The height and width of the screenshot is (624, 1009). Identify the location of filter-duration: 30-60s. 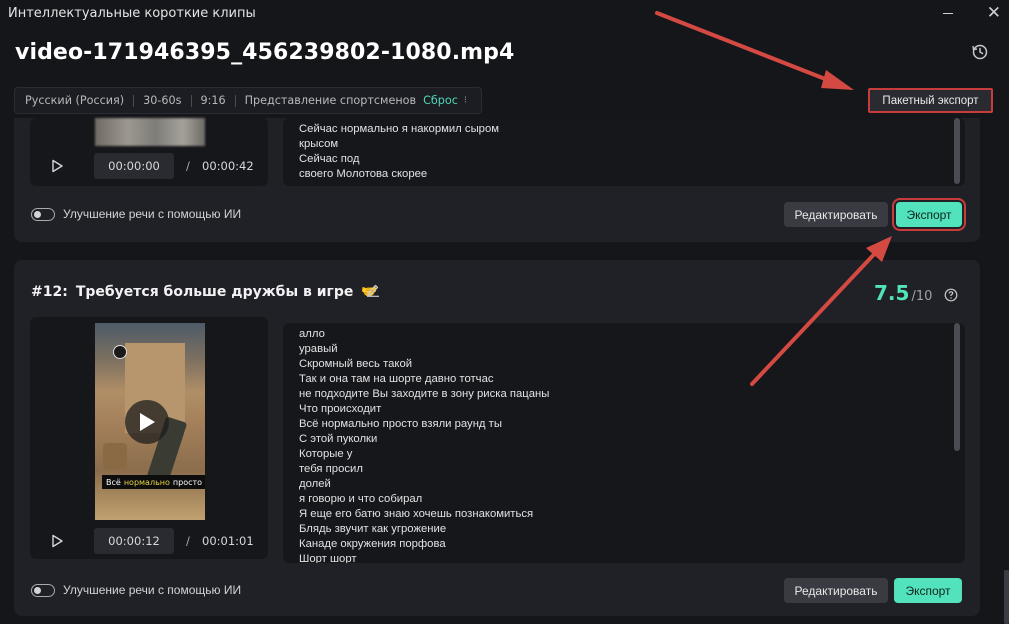
(162, 100).